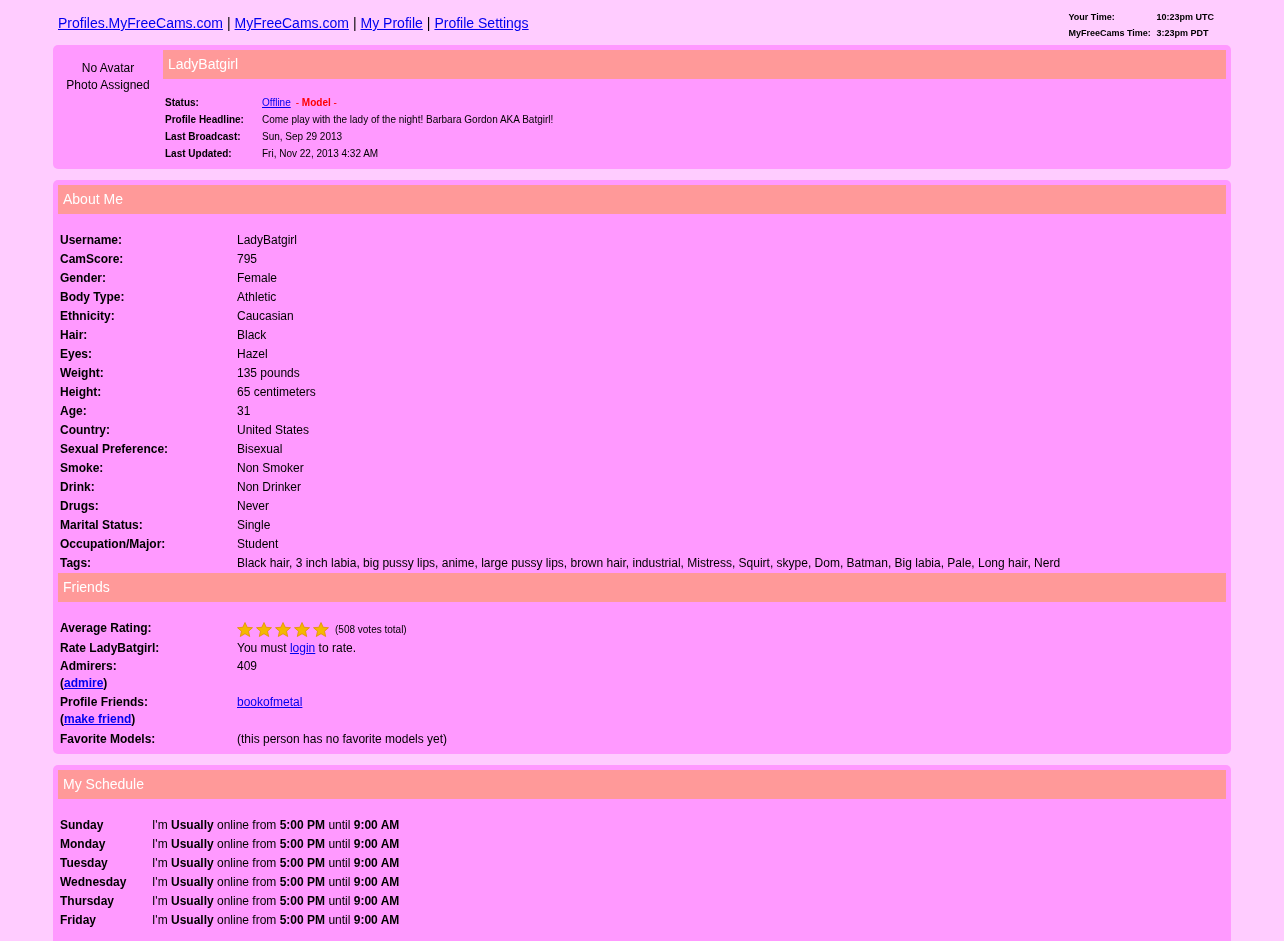 This screenshot has width=1284, height=941. What do you see at coordinates (257, 297) in the screenshot?
I see `field-value: Athletic` at bounding box center [257, 297].